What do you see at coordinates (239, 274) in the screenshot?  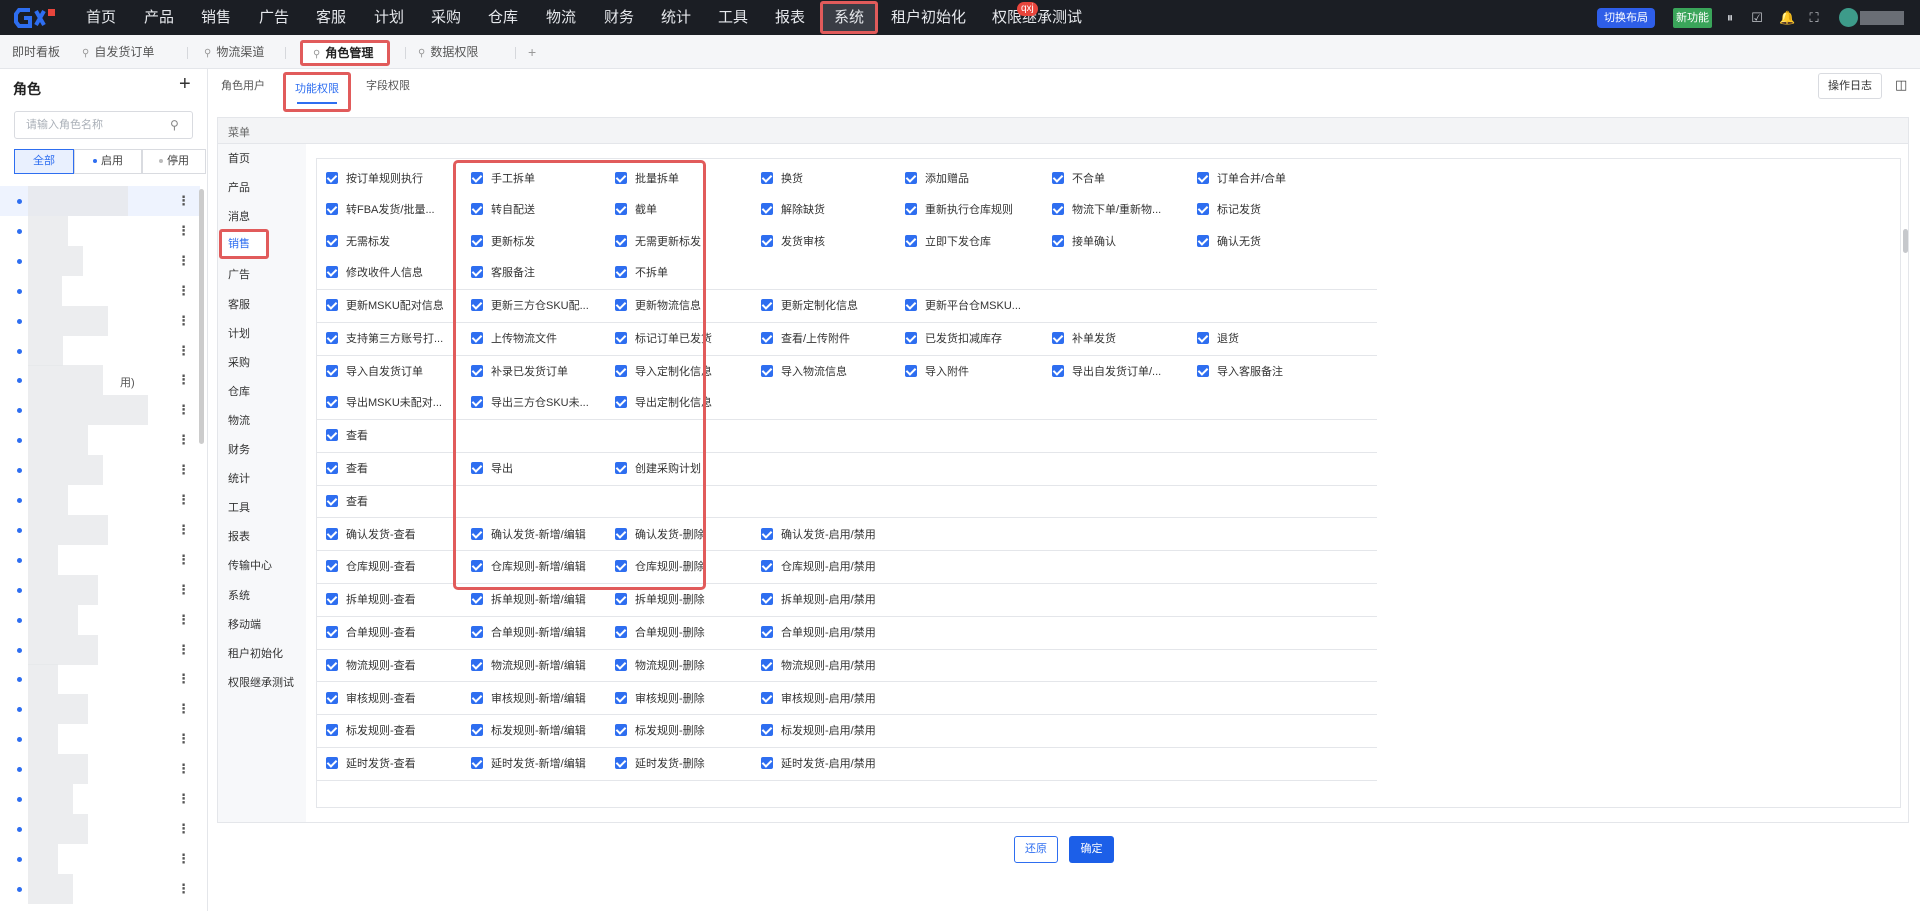 I see `menu-item-4: 广告` at bounding box center [239, 274].